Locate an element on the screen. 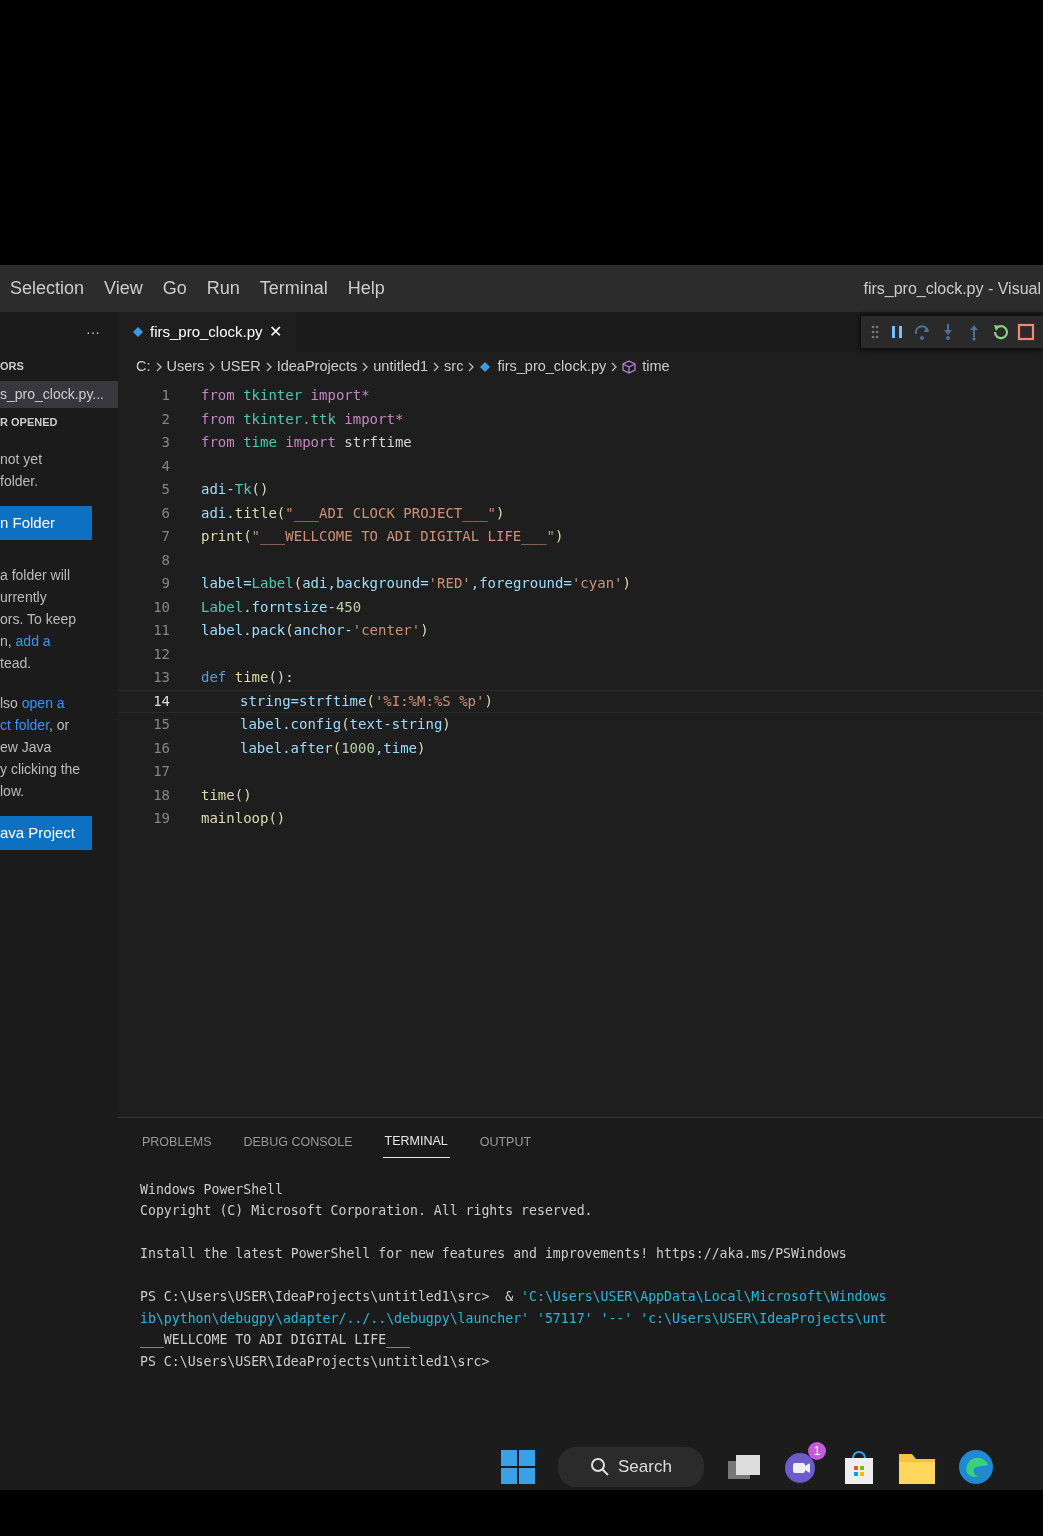  code-line: print("___WELLCOME TO ADI DIGITAL LIFE___") is located at coordinates (382, 537).